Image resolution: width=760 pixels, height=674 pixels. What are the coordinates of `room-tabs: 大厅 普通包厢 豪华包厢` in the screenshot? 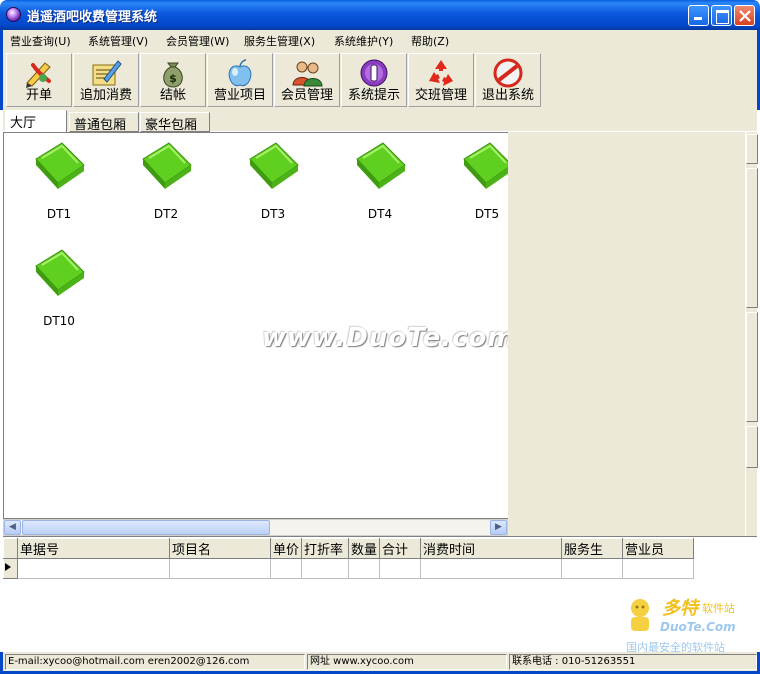 It's located at (380, 121).